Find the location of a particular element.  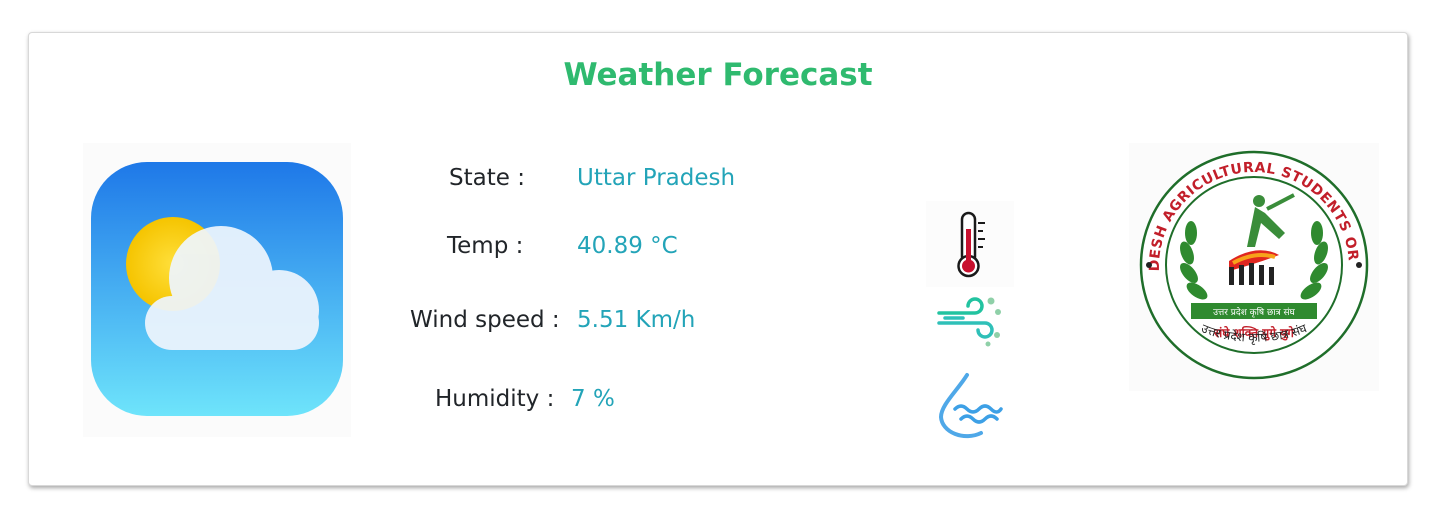

page-title: Weather Forecast is located at coordinates (718, 75).